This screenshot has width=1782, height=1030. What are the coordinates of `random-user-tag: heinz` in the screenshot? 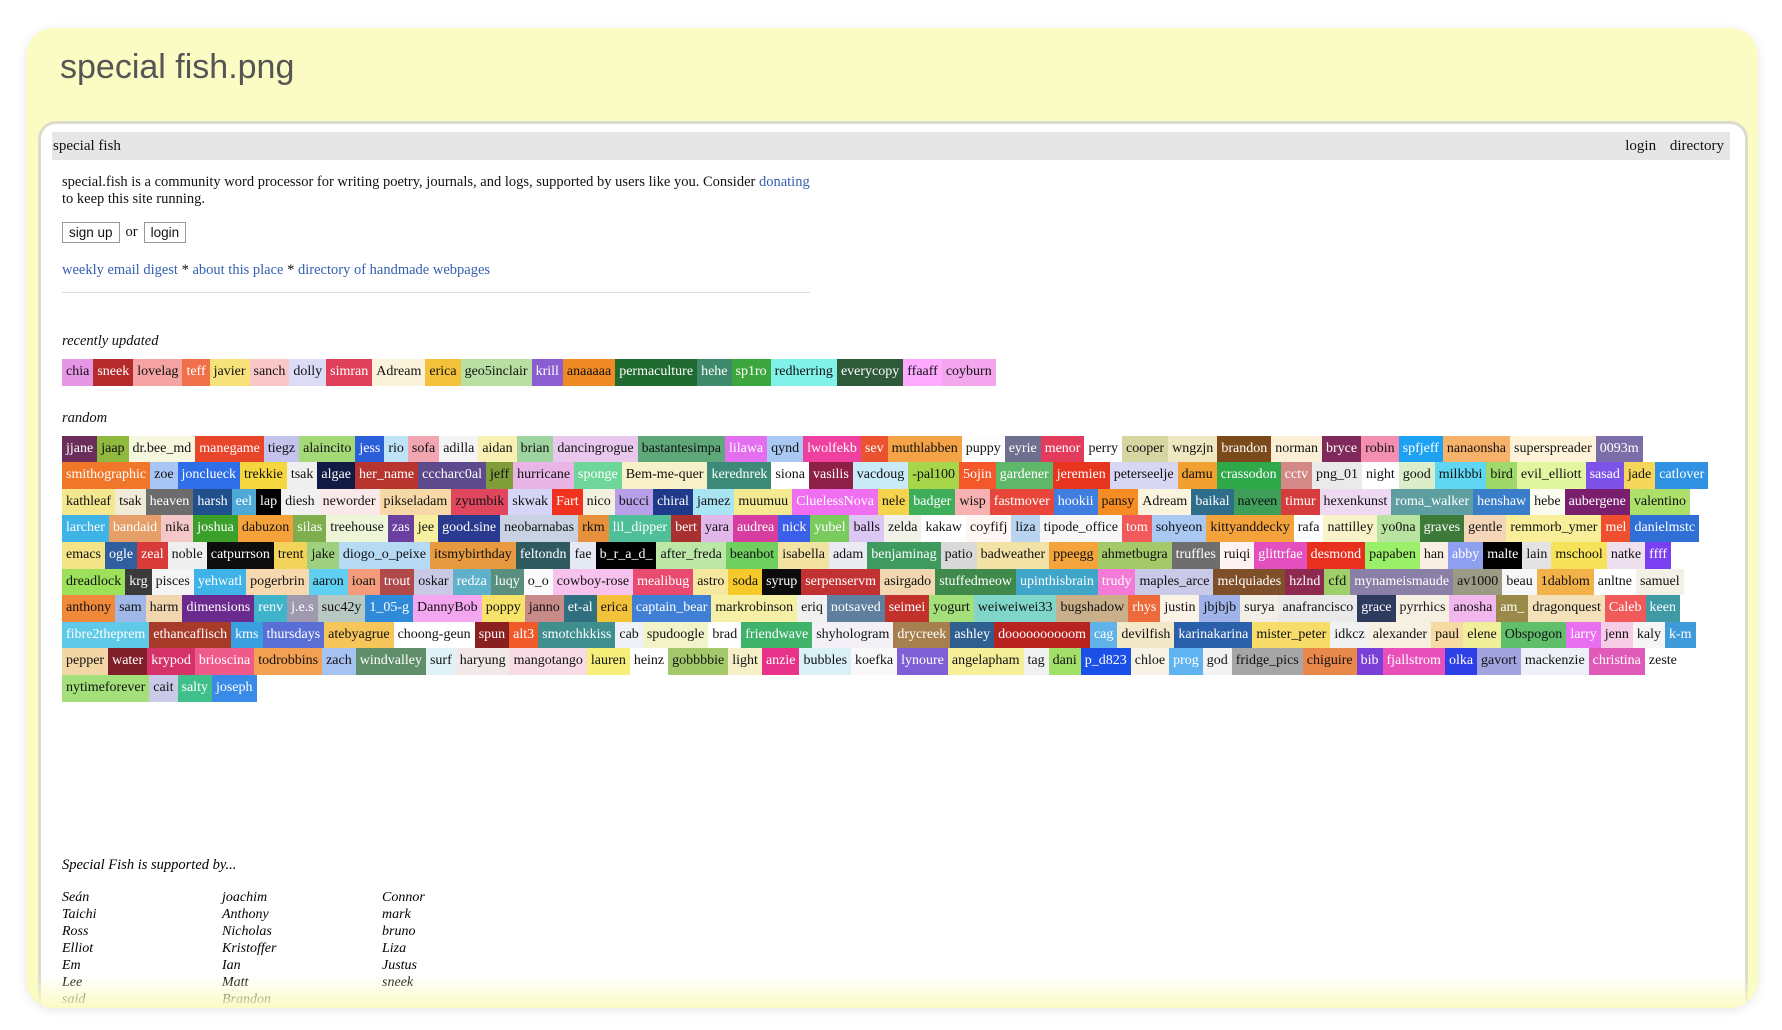 It's located at (649, 661).